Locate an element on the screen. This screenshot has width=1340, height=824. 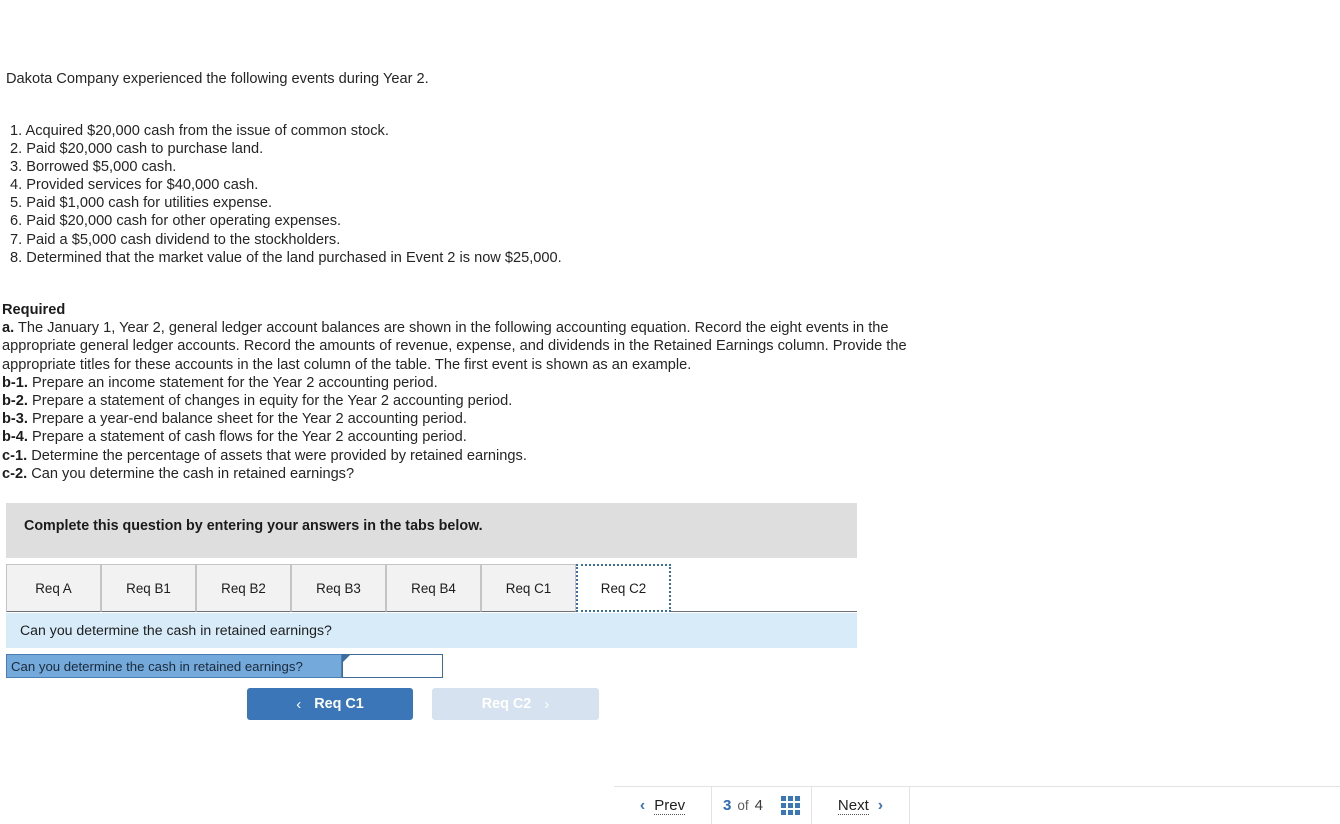
tab-label: Req B1 is located at coordinates (148, 588).